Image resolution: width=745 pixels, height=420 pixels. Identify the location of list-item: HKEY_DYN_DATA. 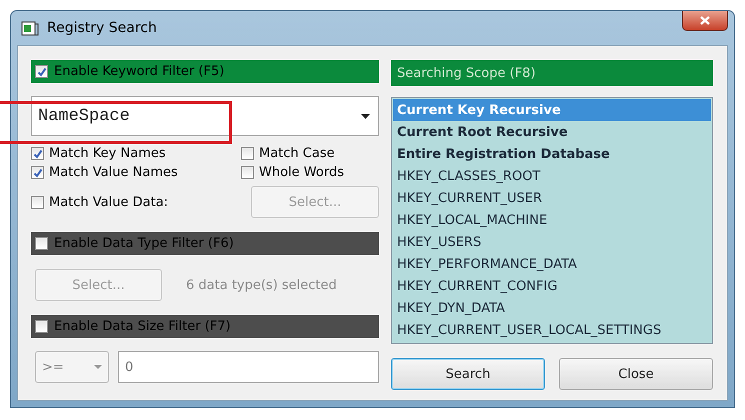
(552, 308).